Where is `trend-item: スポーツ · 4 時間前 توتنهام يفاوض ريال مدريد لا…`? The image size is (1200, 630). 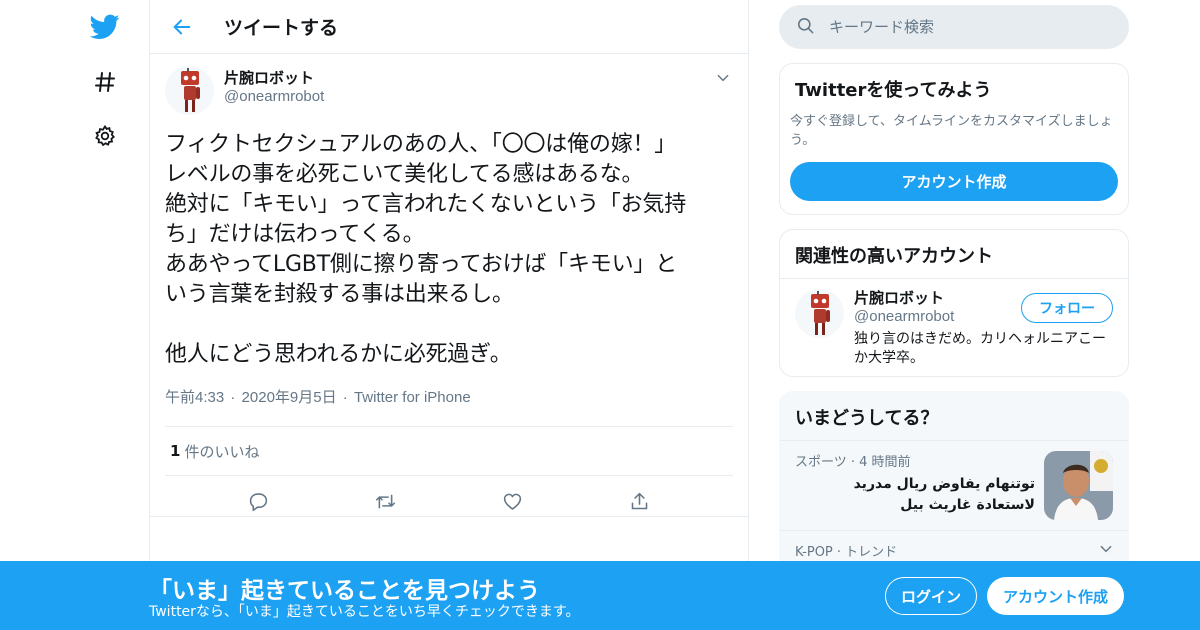
trend-item: スポーツ · 4 時間前 توتنهام يفاوض ريال مدريد لا… is located at coordinates (954, 486).